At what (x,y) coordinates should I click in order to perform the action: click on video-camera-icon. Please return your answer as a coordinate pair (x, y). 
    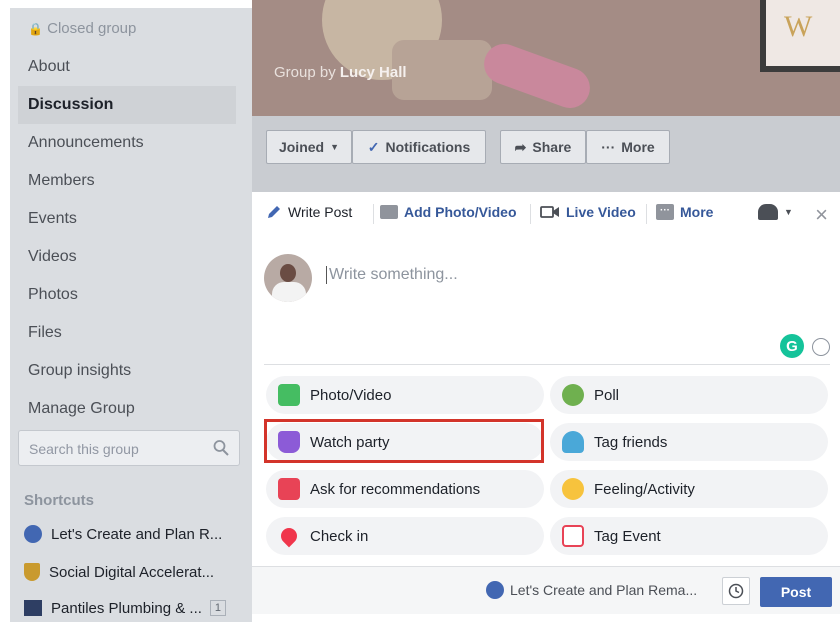
    Looking at the image, I should click on (549, 212).